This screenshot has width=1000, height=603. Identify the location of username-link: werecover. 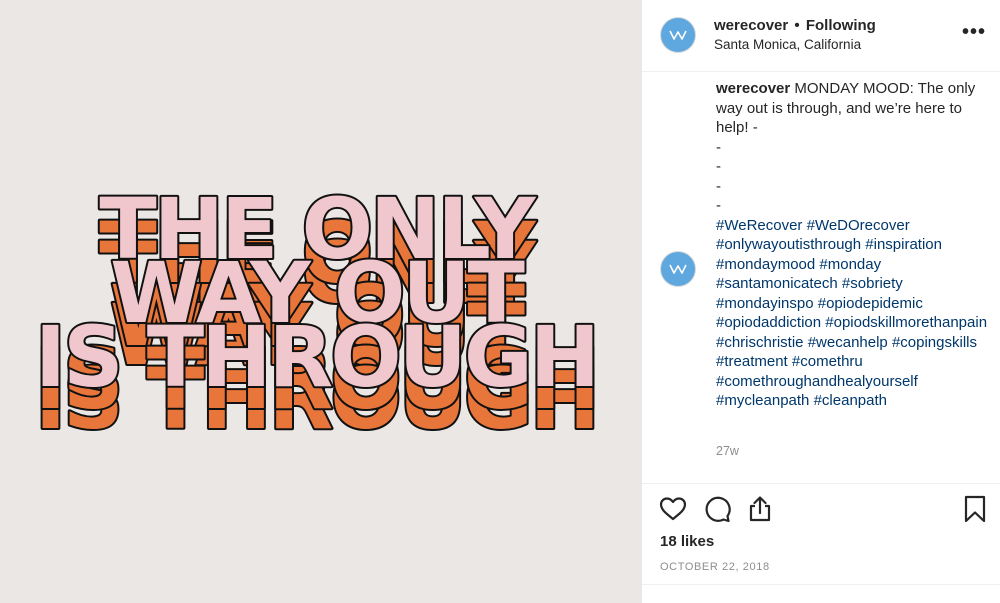
(751, 25).